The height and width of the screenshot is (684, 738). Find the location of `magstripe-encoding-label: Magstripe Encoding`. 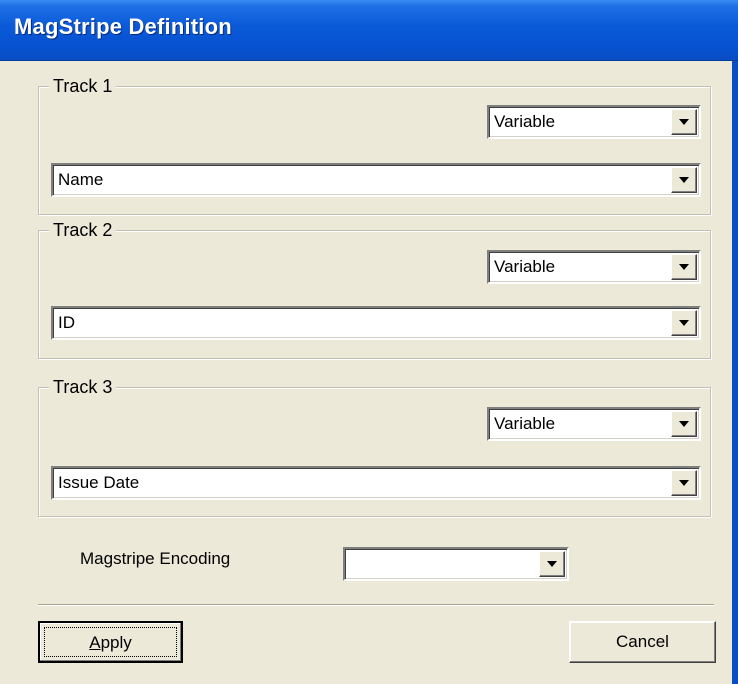

magstripe-encoding-label: Magstripe Encoding is located at coordinates (155, 558).